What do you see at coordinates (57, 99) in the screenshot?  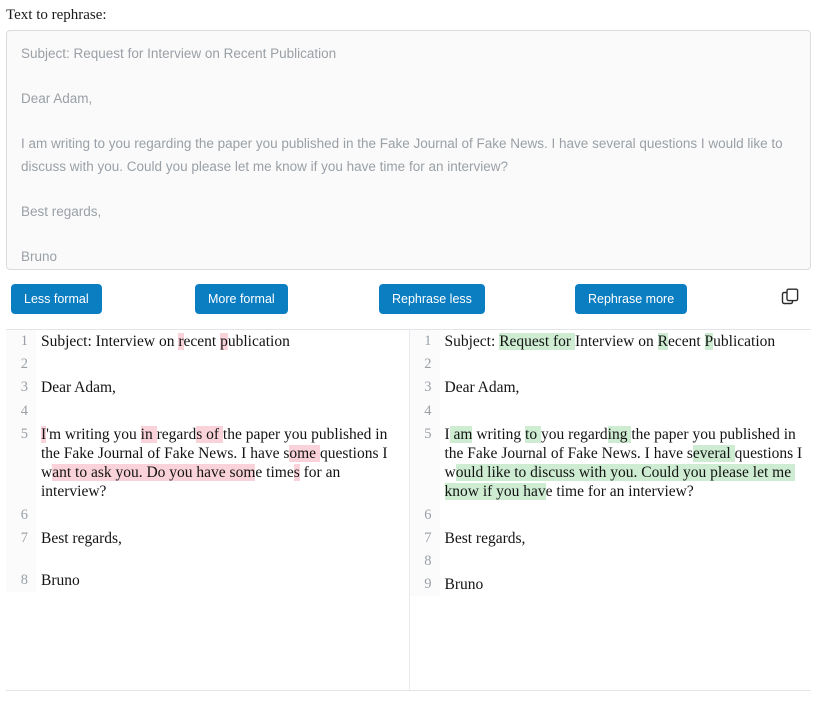 I see `text-line: Dear Adam,` at bounding box center [57, 99].